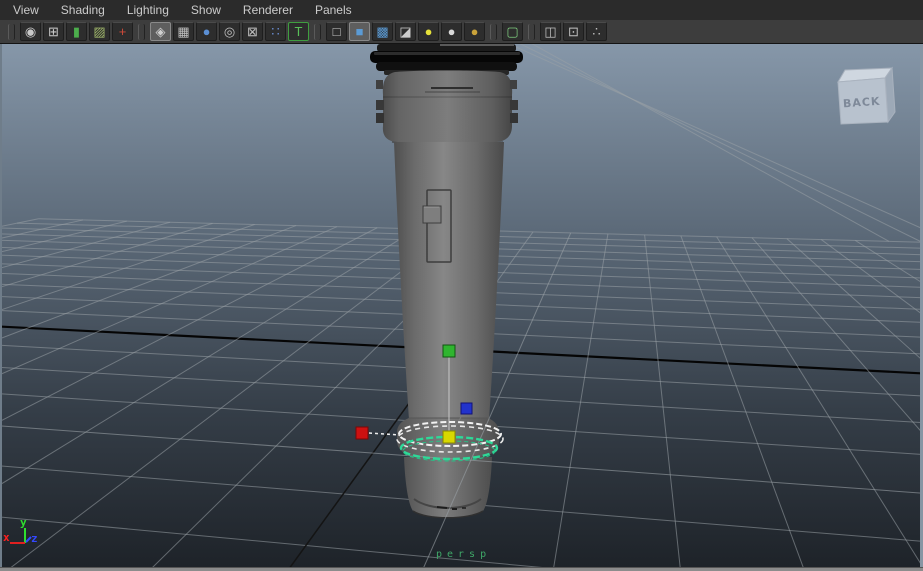 This screenshot has width=923, height=571. I want to click on textured-mode-icon: ▩, so click(382, 31).